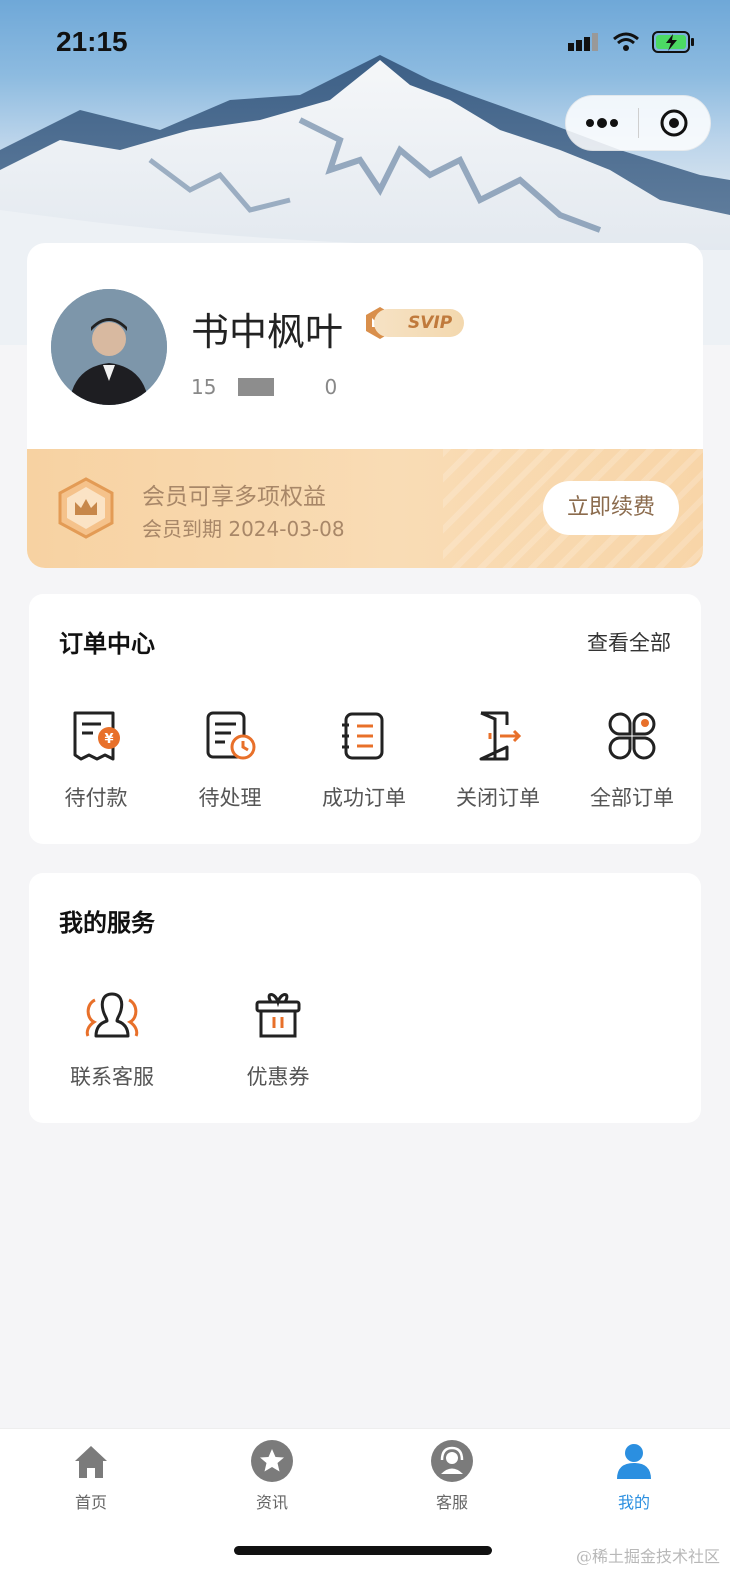 The height and width of the screenshot is (1580, 730). I want to click on order-item-closed: 关闭订单, so click(498, 759).